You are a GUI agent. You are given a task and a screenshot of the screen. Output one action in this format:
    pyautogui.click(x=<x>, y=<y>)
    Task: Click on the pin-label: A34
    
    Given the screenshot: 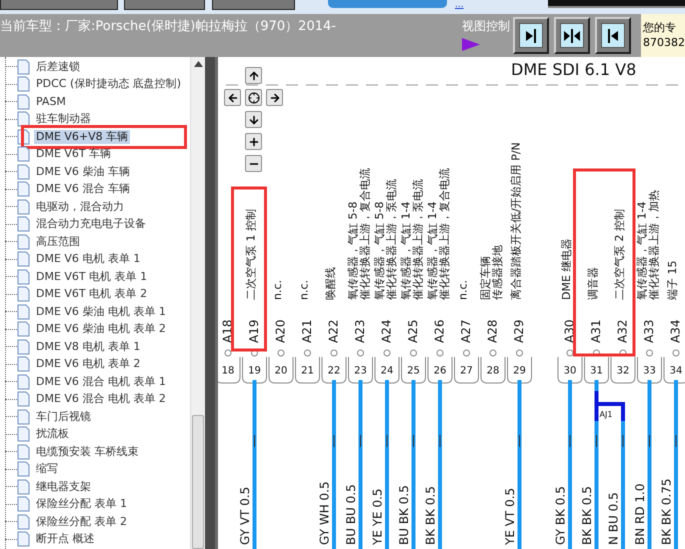 What is the action you would take?
    pyautogui.click(x=675, y=331)
    